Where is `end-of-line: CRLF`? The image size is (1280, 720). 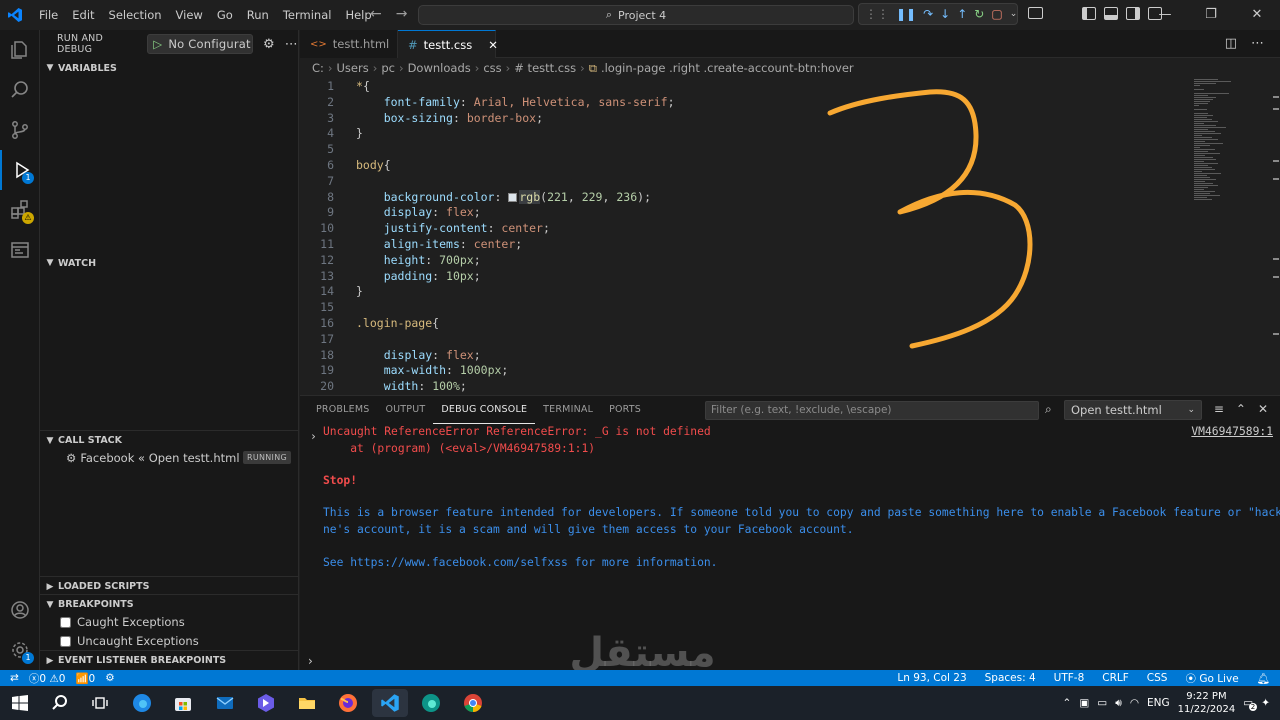 end-of-line: CRLF is located at coordinates (1115, 678).